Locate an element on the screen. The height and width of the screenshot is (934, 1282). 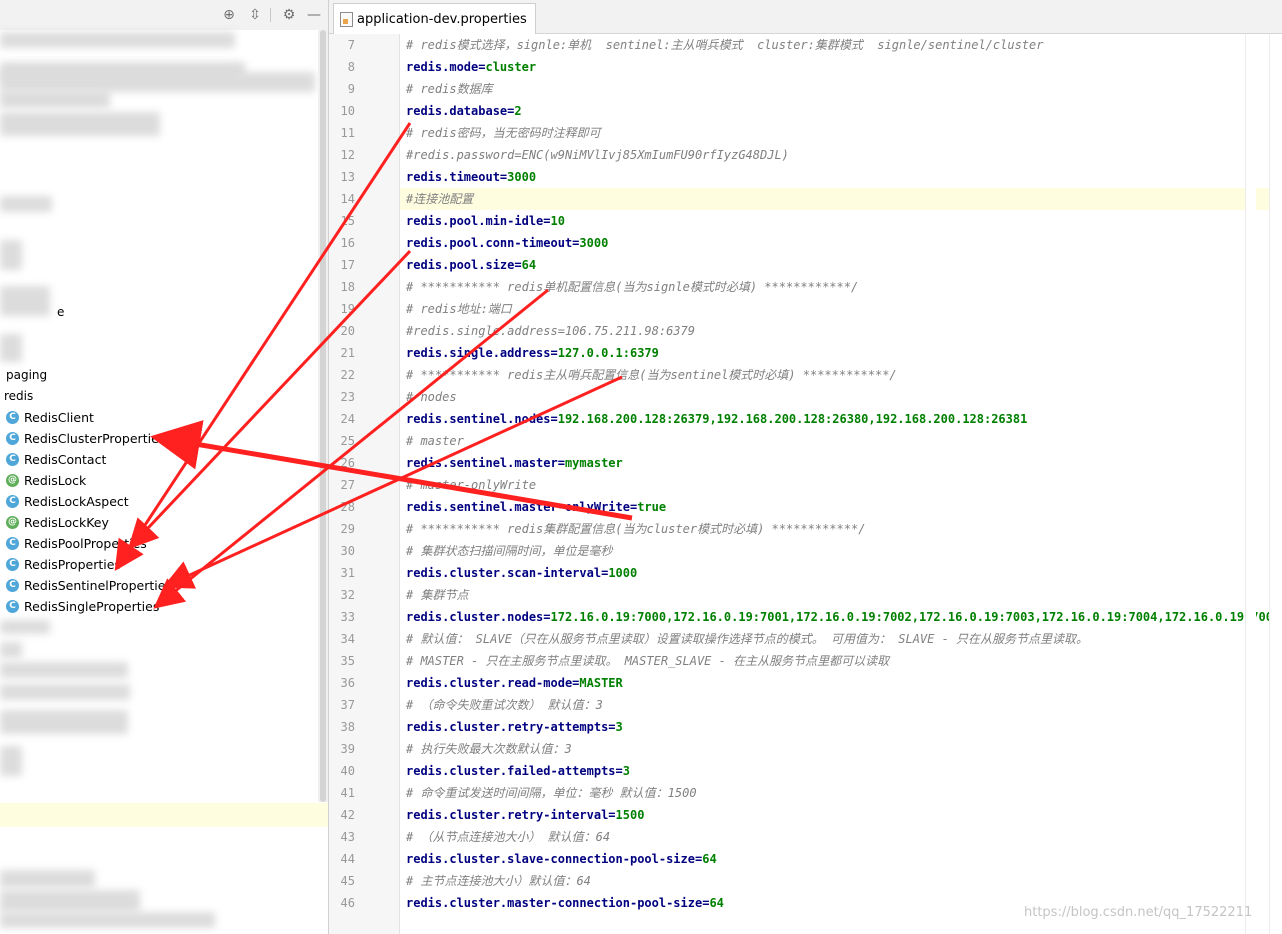
tree-item: C RedisPoolProperties is located at coordinates (76, 543).